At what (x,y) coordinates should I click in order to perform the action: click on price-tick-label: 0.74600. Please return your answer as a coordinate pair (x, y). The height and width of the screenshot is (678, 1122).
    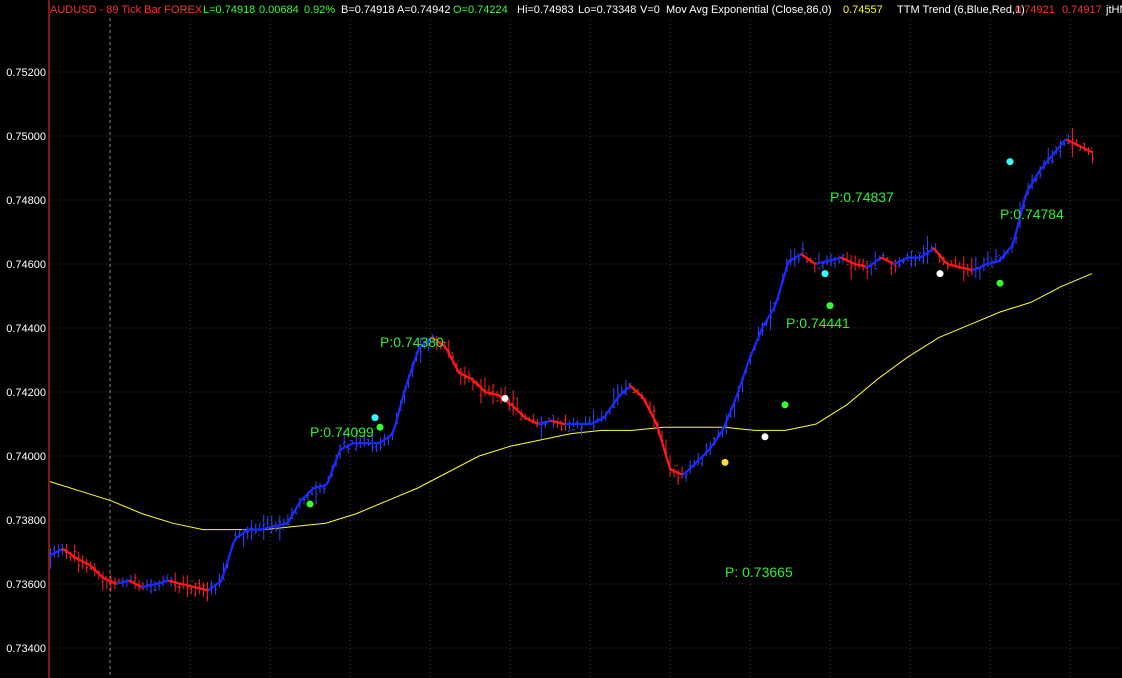
    Looking at the image, I should click on (26, 265).